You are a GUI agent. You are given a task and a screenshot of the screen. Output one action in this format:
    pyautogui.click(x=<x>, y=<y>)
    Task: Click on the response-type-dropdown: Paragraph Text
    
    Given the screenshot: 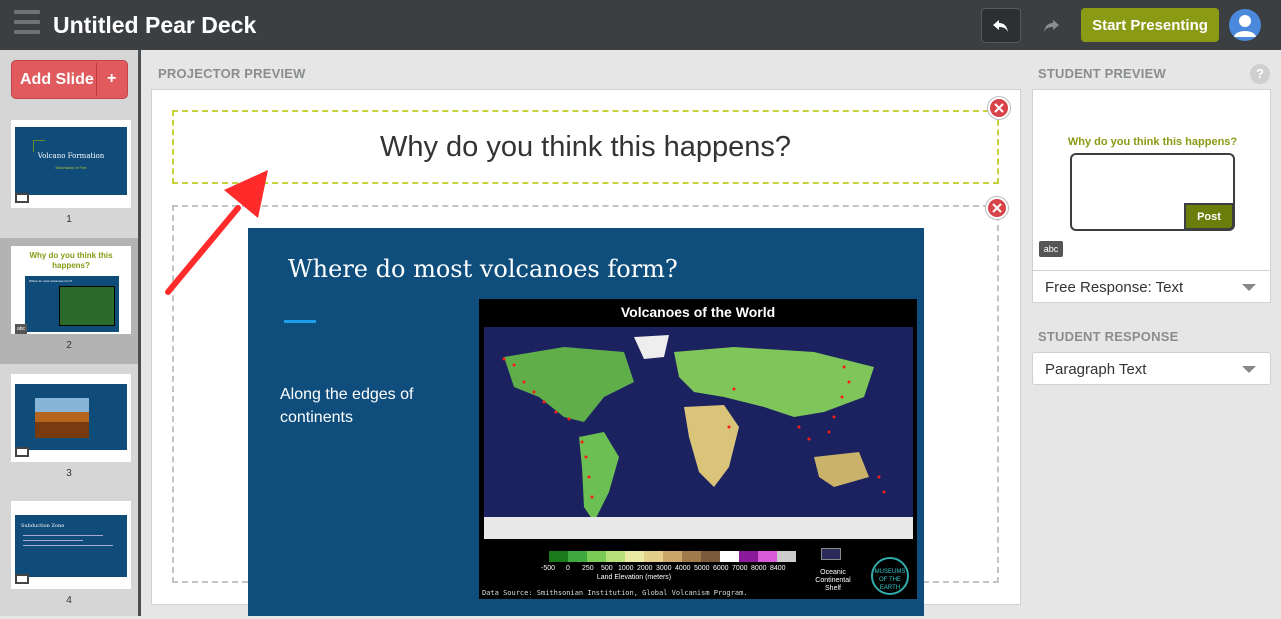 What is the action you would take?
    pyautogui.click(x=1151, y=368)
    